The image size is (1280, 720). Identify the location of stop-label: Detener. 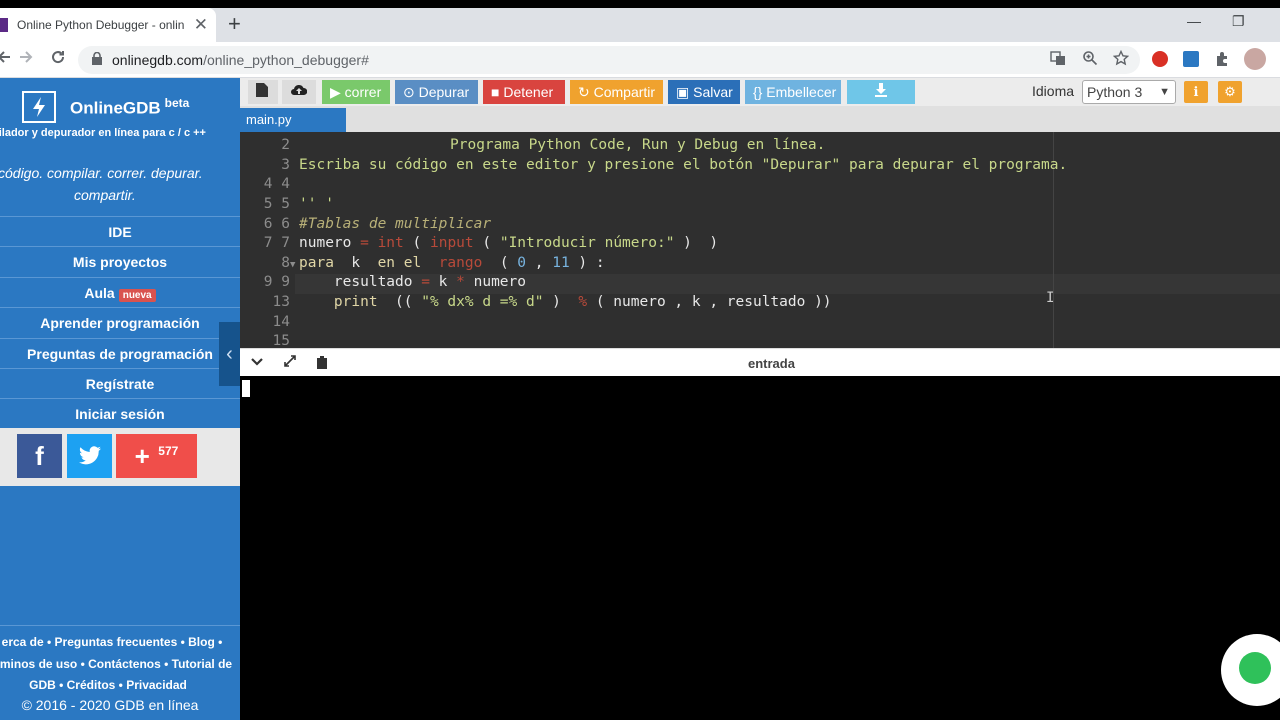
(528, 92).